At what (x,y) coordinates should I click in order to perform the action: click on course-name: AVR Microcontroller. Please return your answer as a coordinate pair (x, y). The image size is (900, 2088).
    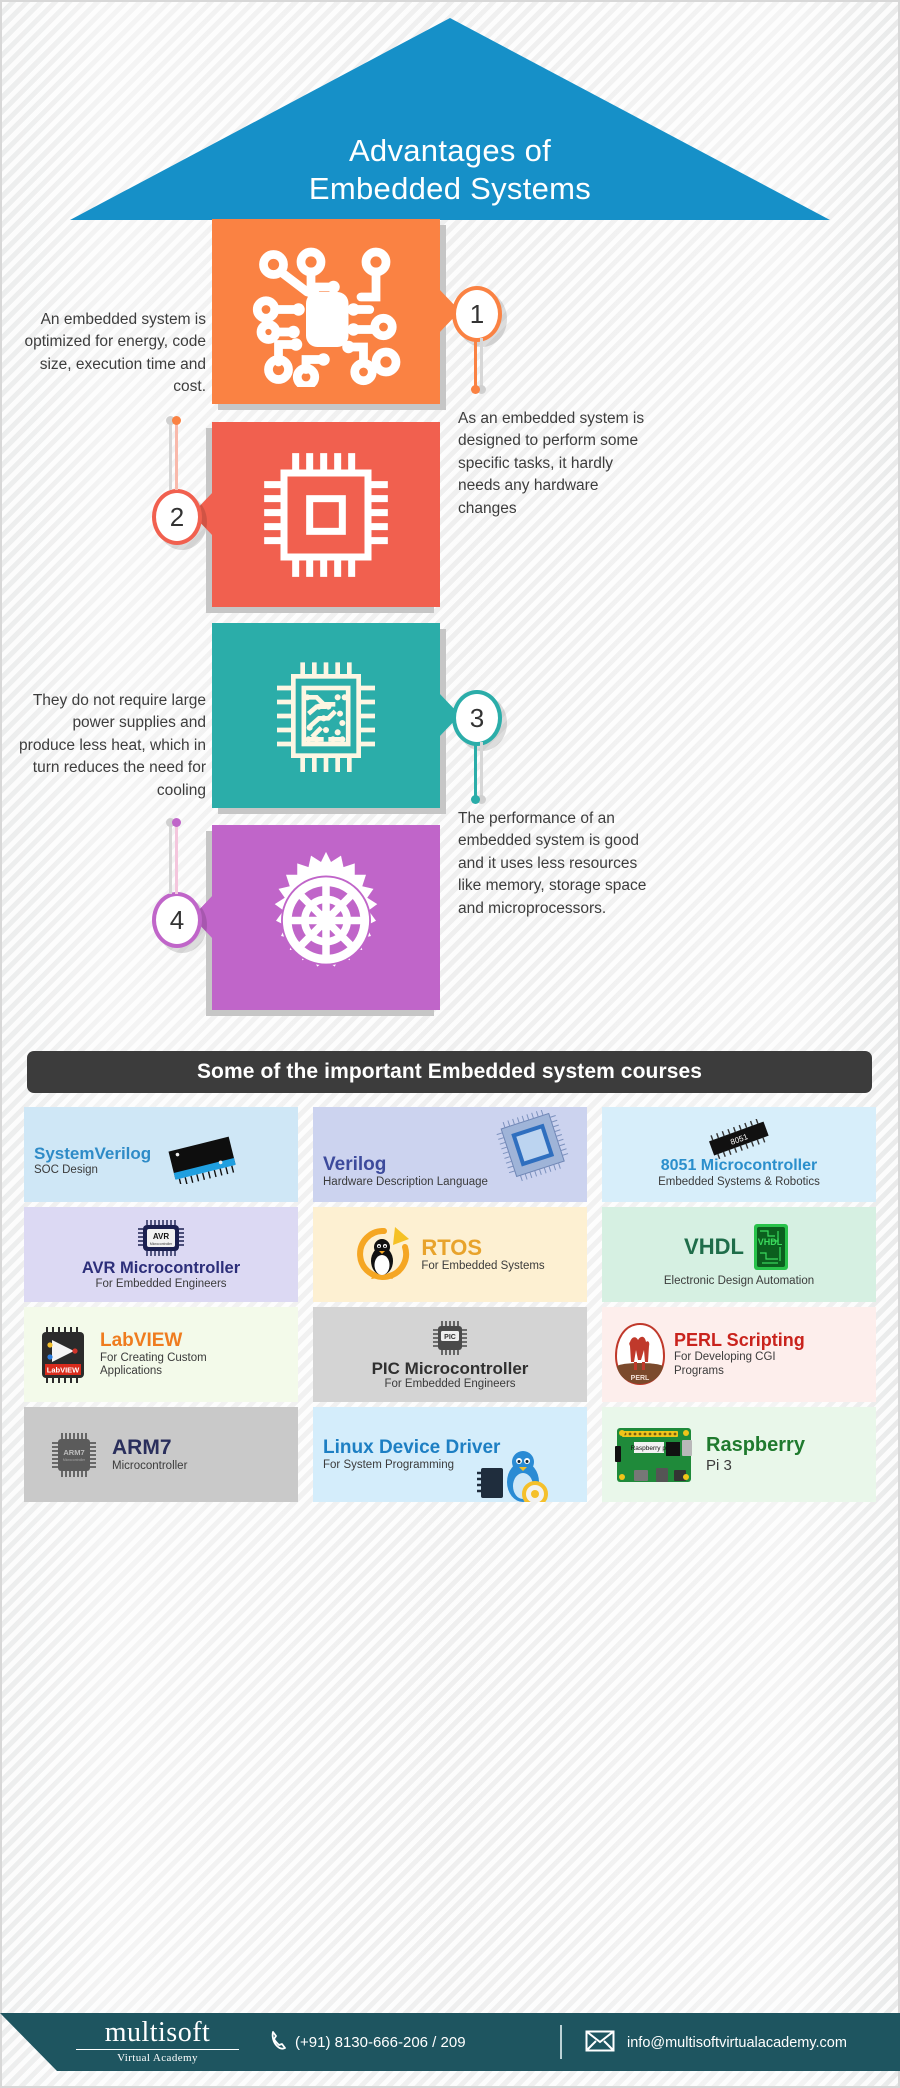
    Looking at the image, I should click on (161, 1268).